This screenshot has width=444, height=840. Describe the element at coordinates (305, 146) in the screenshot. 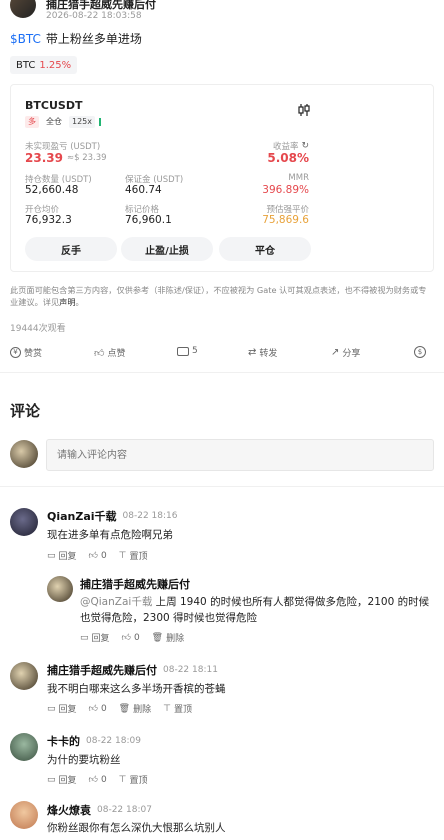

I see `refresh-icon: ↻` at that location.